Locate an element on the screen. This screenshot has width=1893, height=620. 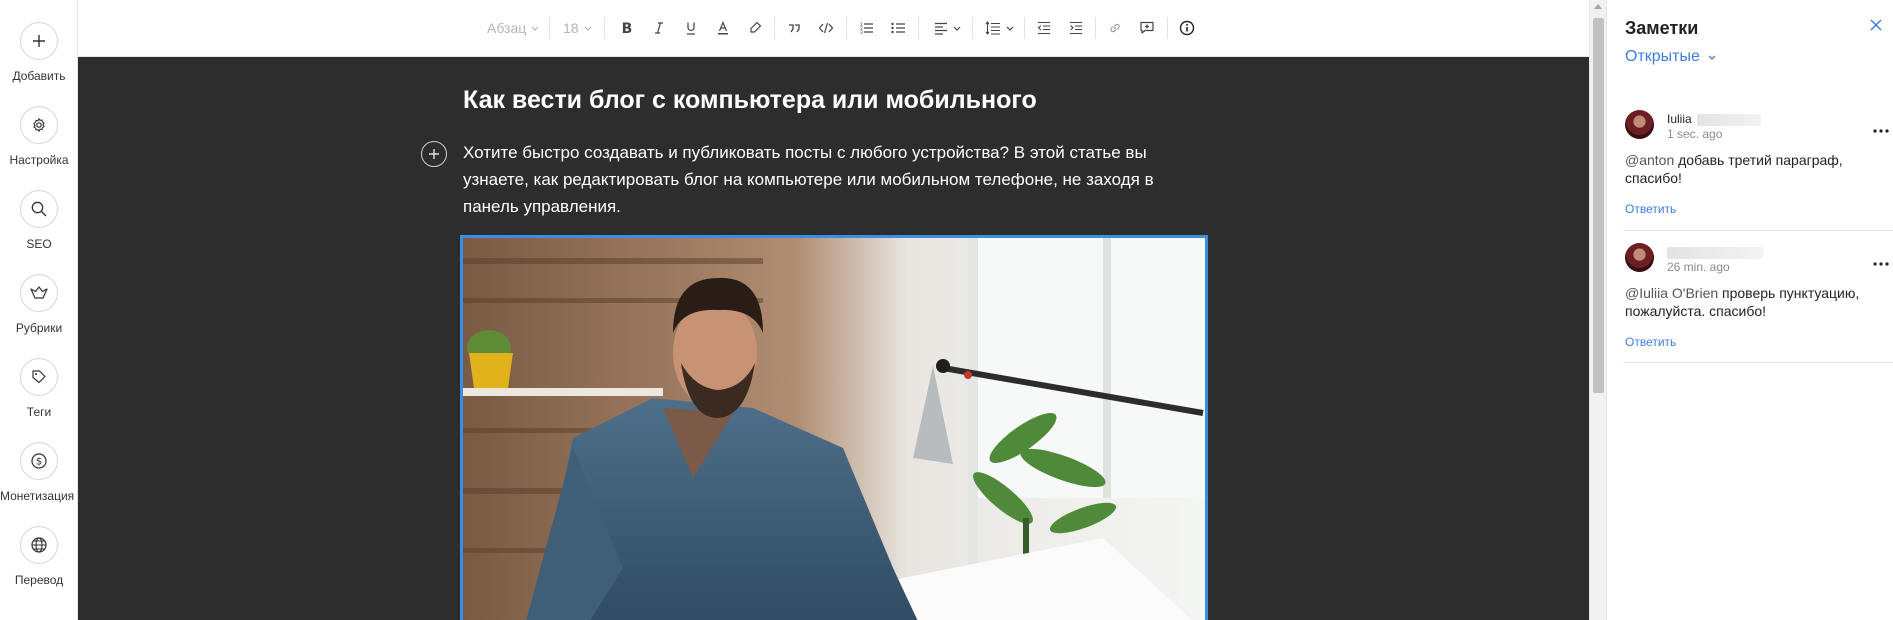
notes-filter-dropdown: Открытые is located at coordinates (1670, 57).